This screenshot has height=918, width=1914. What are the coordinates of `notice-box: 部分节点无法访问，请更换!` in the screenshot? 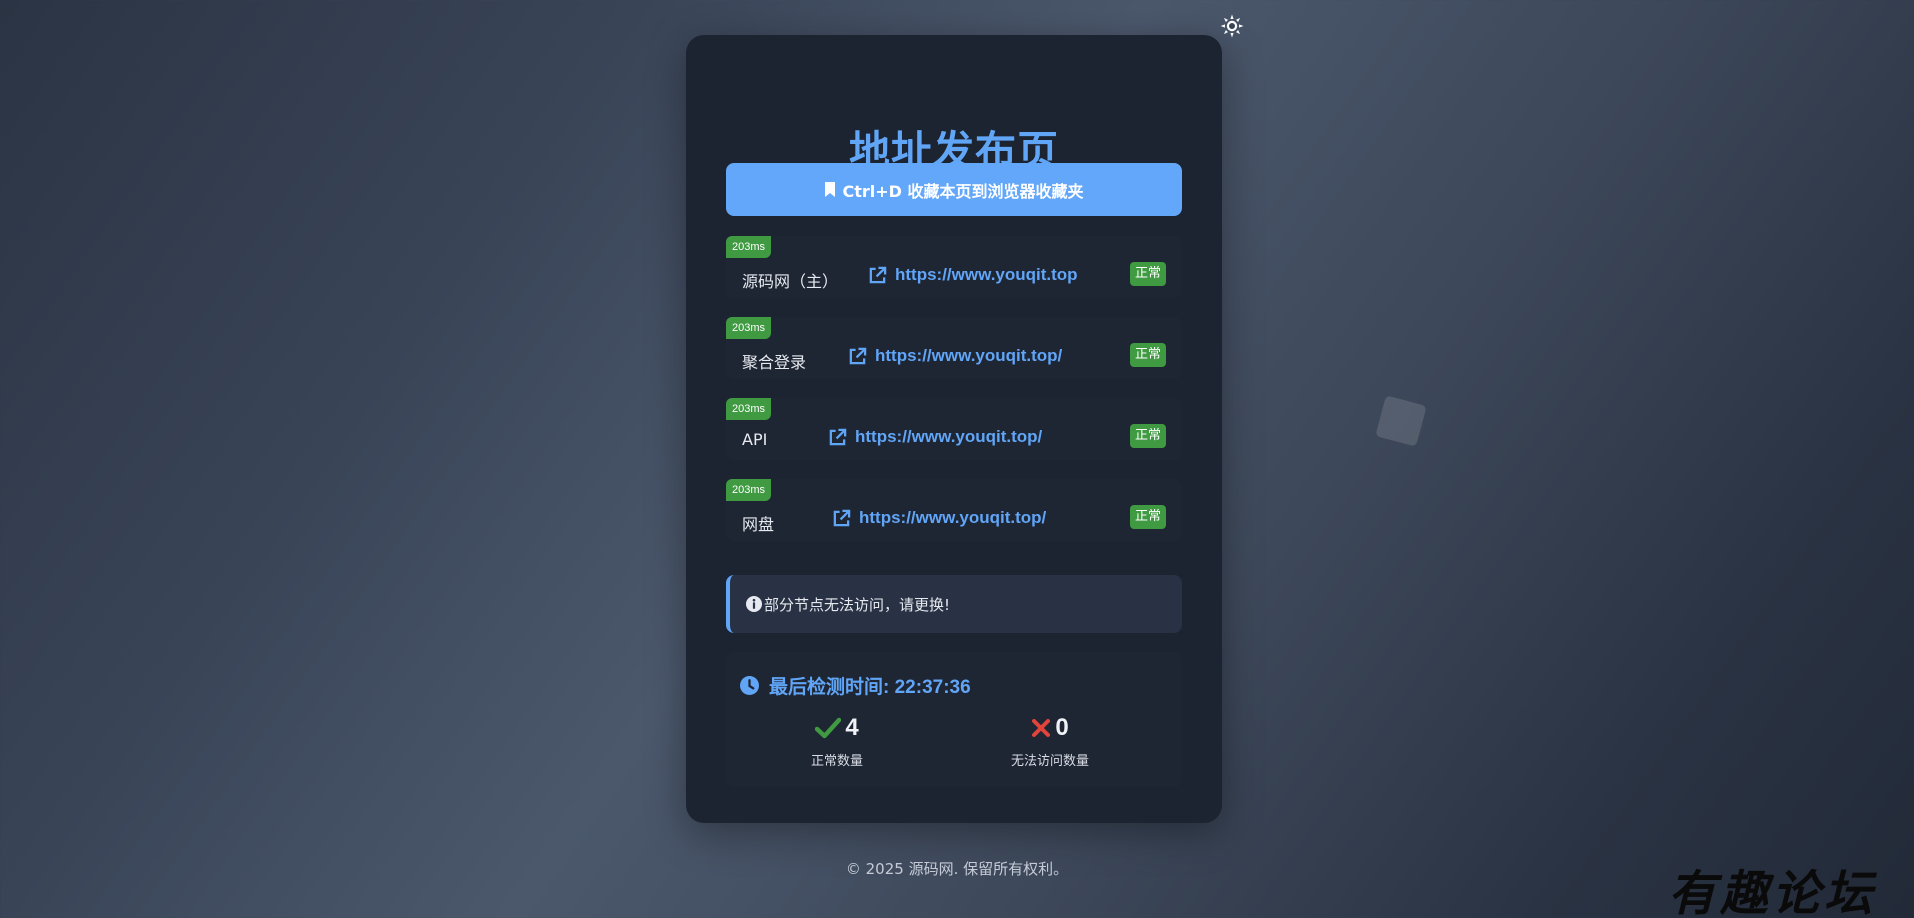 It's located at (954, 604).